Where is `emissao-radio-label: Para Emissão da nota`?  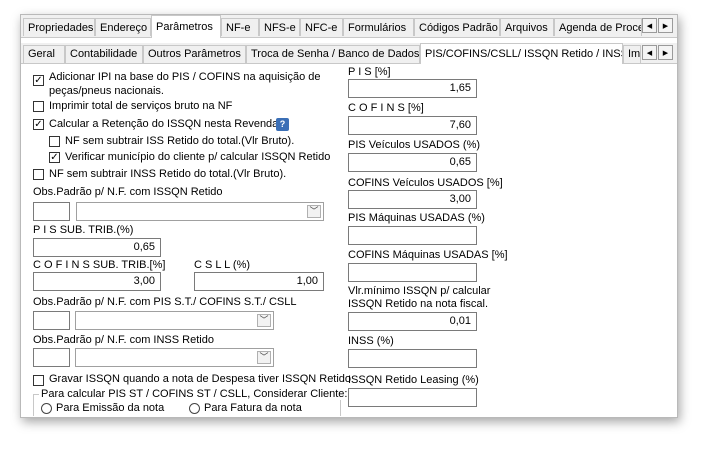
emissao-radio-label: Para Emissão da nota is located at coordinates (110, 408).